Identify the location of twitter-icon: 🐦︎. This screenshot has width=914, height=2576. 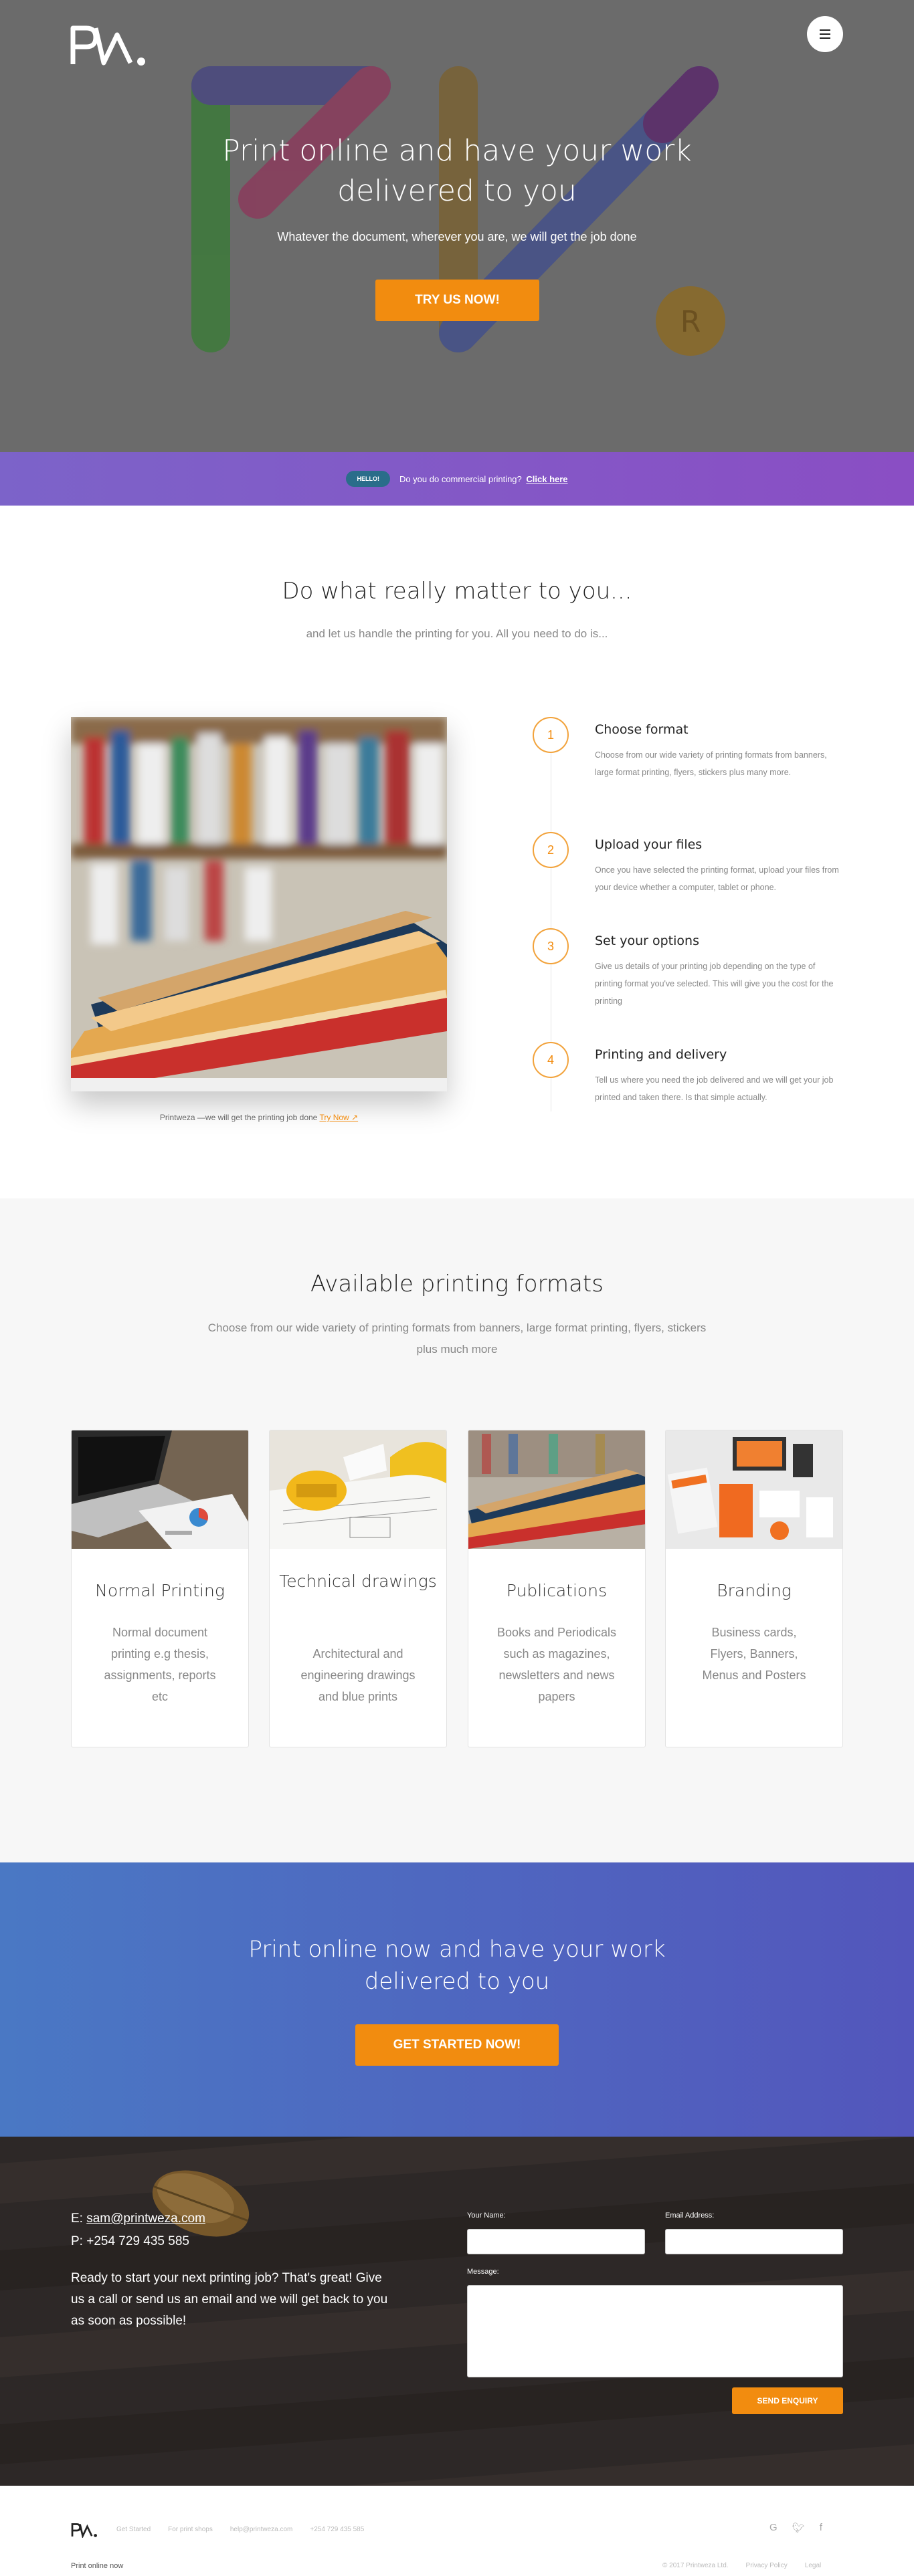
(799, 2528).